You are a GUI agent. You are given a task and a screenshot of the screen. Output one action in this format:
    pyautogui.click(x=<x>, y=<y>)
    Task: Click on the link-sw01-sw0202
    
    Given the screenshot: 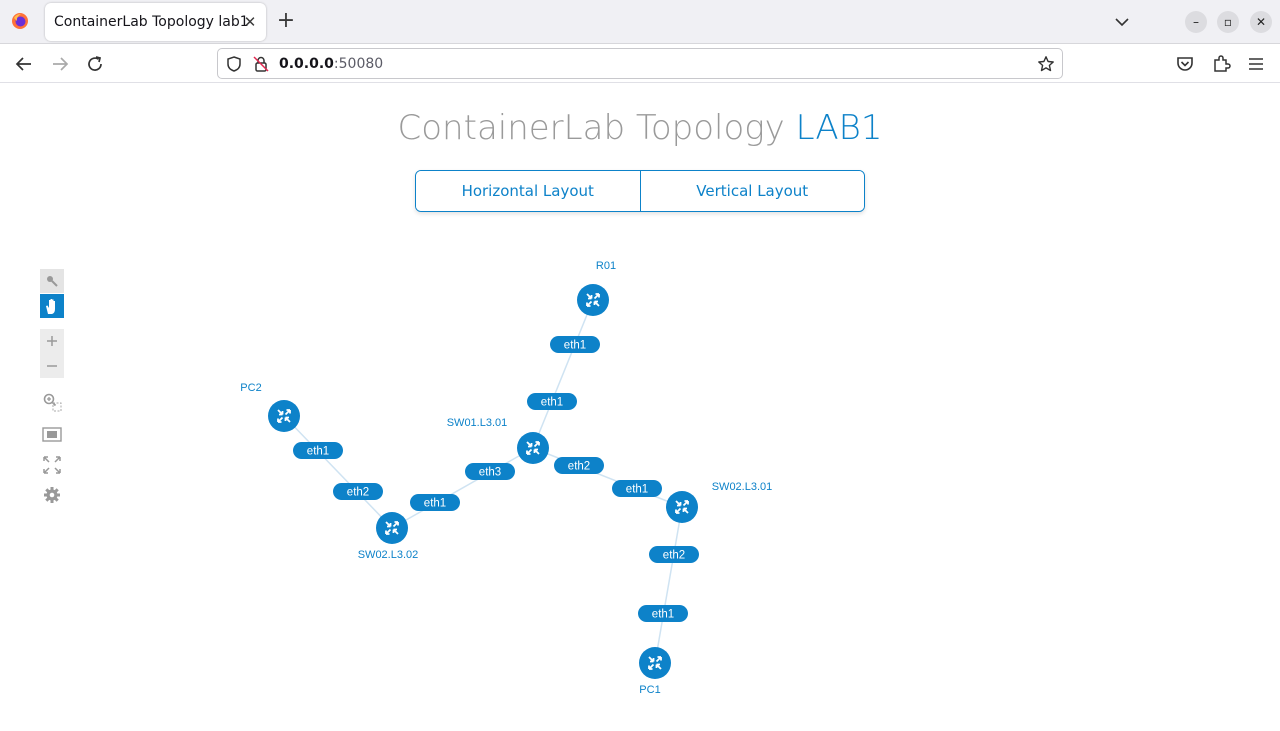 What is the action you would take?
    pyautogui.click(x=462, y=488)
    